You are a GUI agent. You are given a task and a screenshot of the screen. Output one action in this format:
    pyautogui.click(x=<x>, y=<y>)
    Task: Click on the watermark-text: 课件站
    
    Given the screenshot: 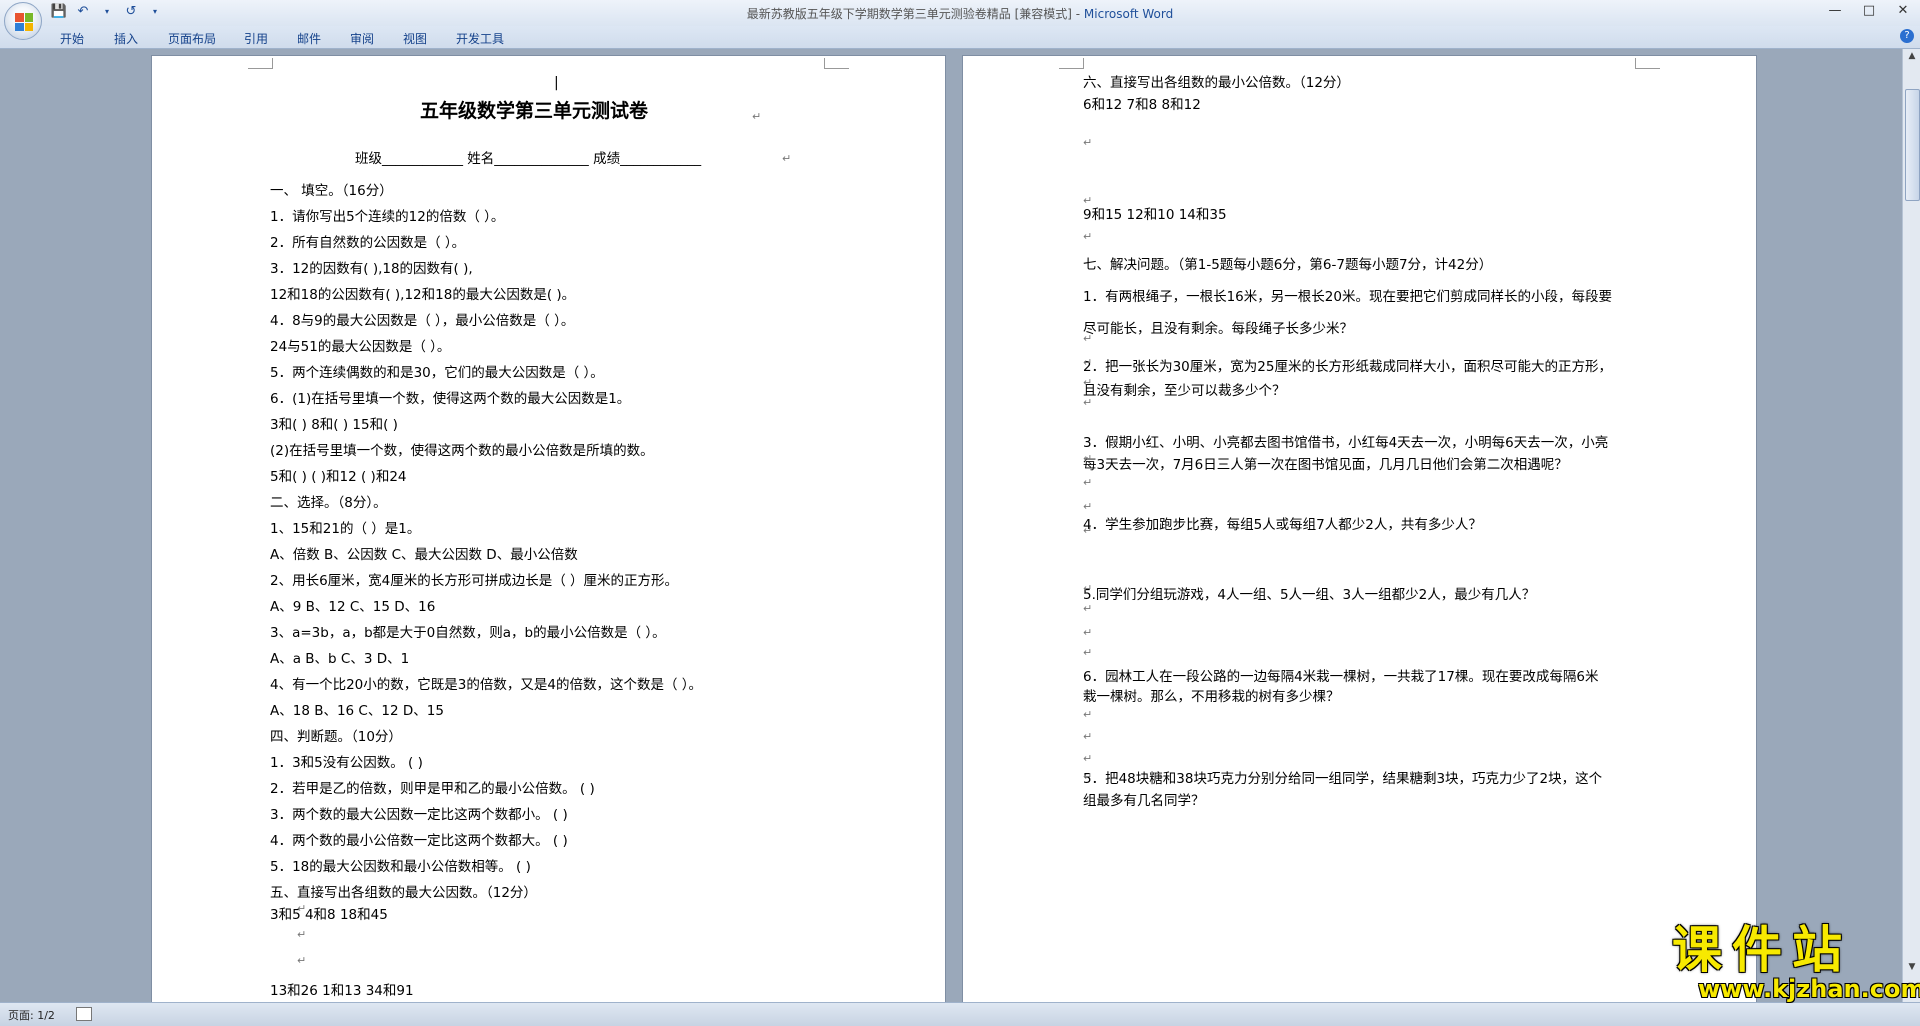 What is the action you would take?
    pyautogui.click(x=1762, y=950)
    